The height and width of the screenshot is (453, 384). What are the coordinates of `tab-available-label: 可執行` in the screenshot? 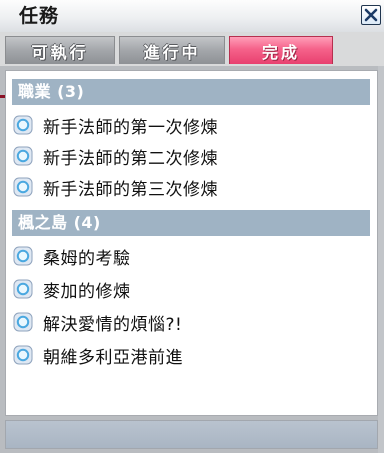 It's located at (60, 52).